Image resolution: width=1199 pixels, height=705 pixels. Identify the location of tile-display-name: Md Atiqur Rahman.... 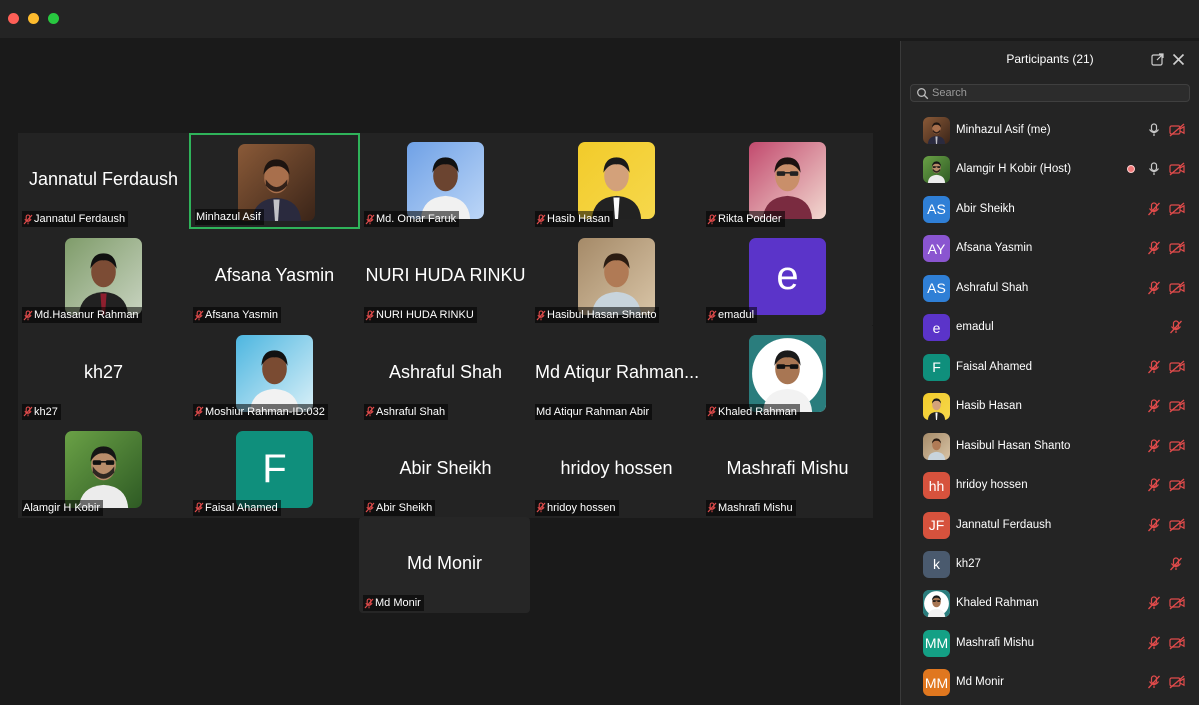
(617, 371).